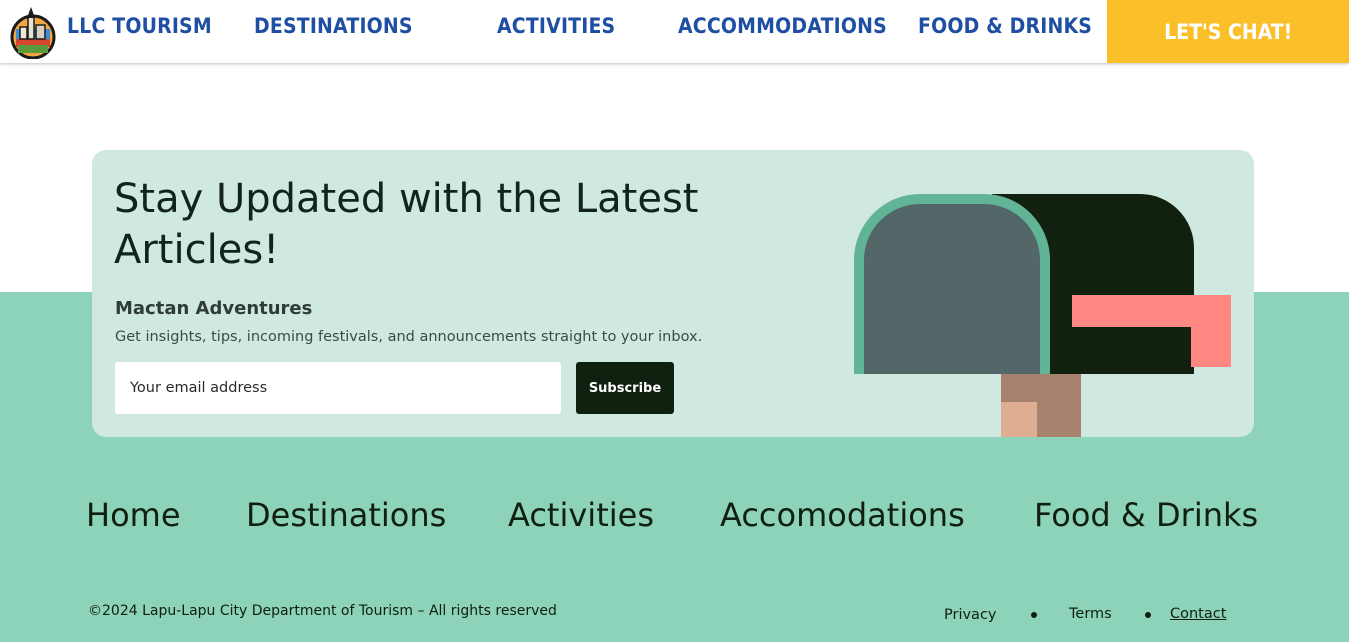 Image resolution: width=1349 pixels, height=642 pixels. I want to click on footer-accomodations-link: Accomodations, so click(842, 515).